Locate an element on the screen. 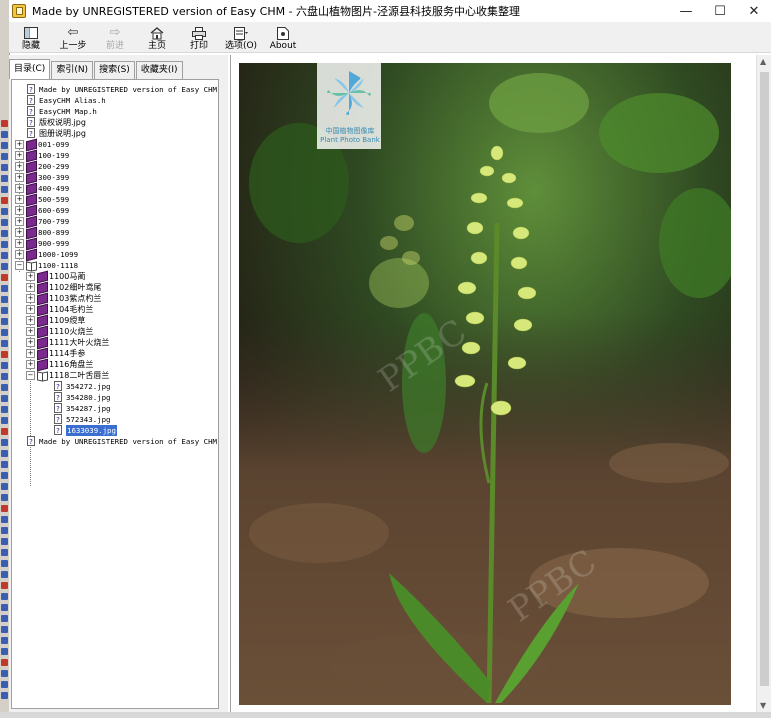  window-controls: — ☐ ✕ is located at coordinates (720, 11).